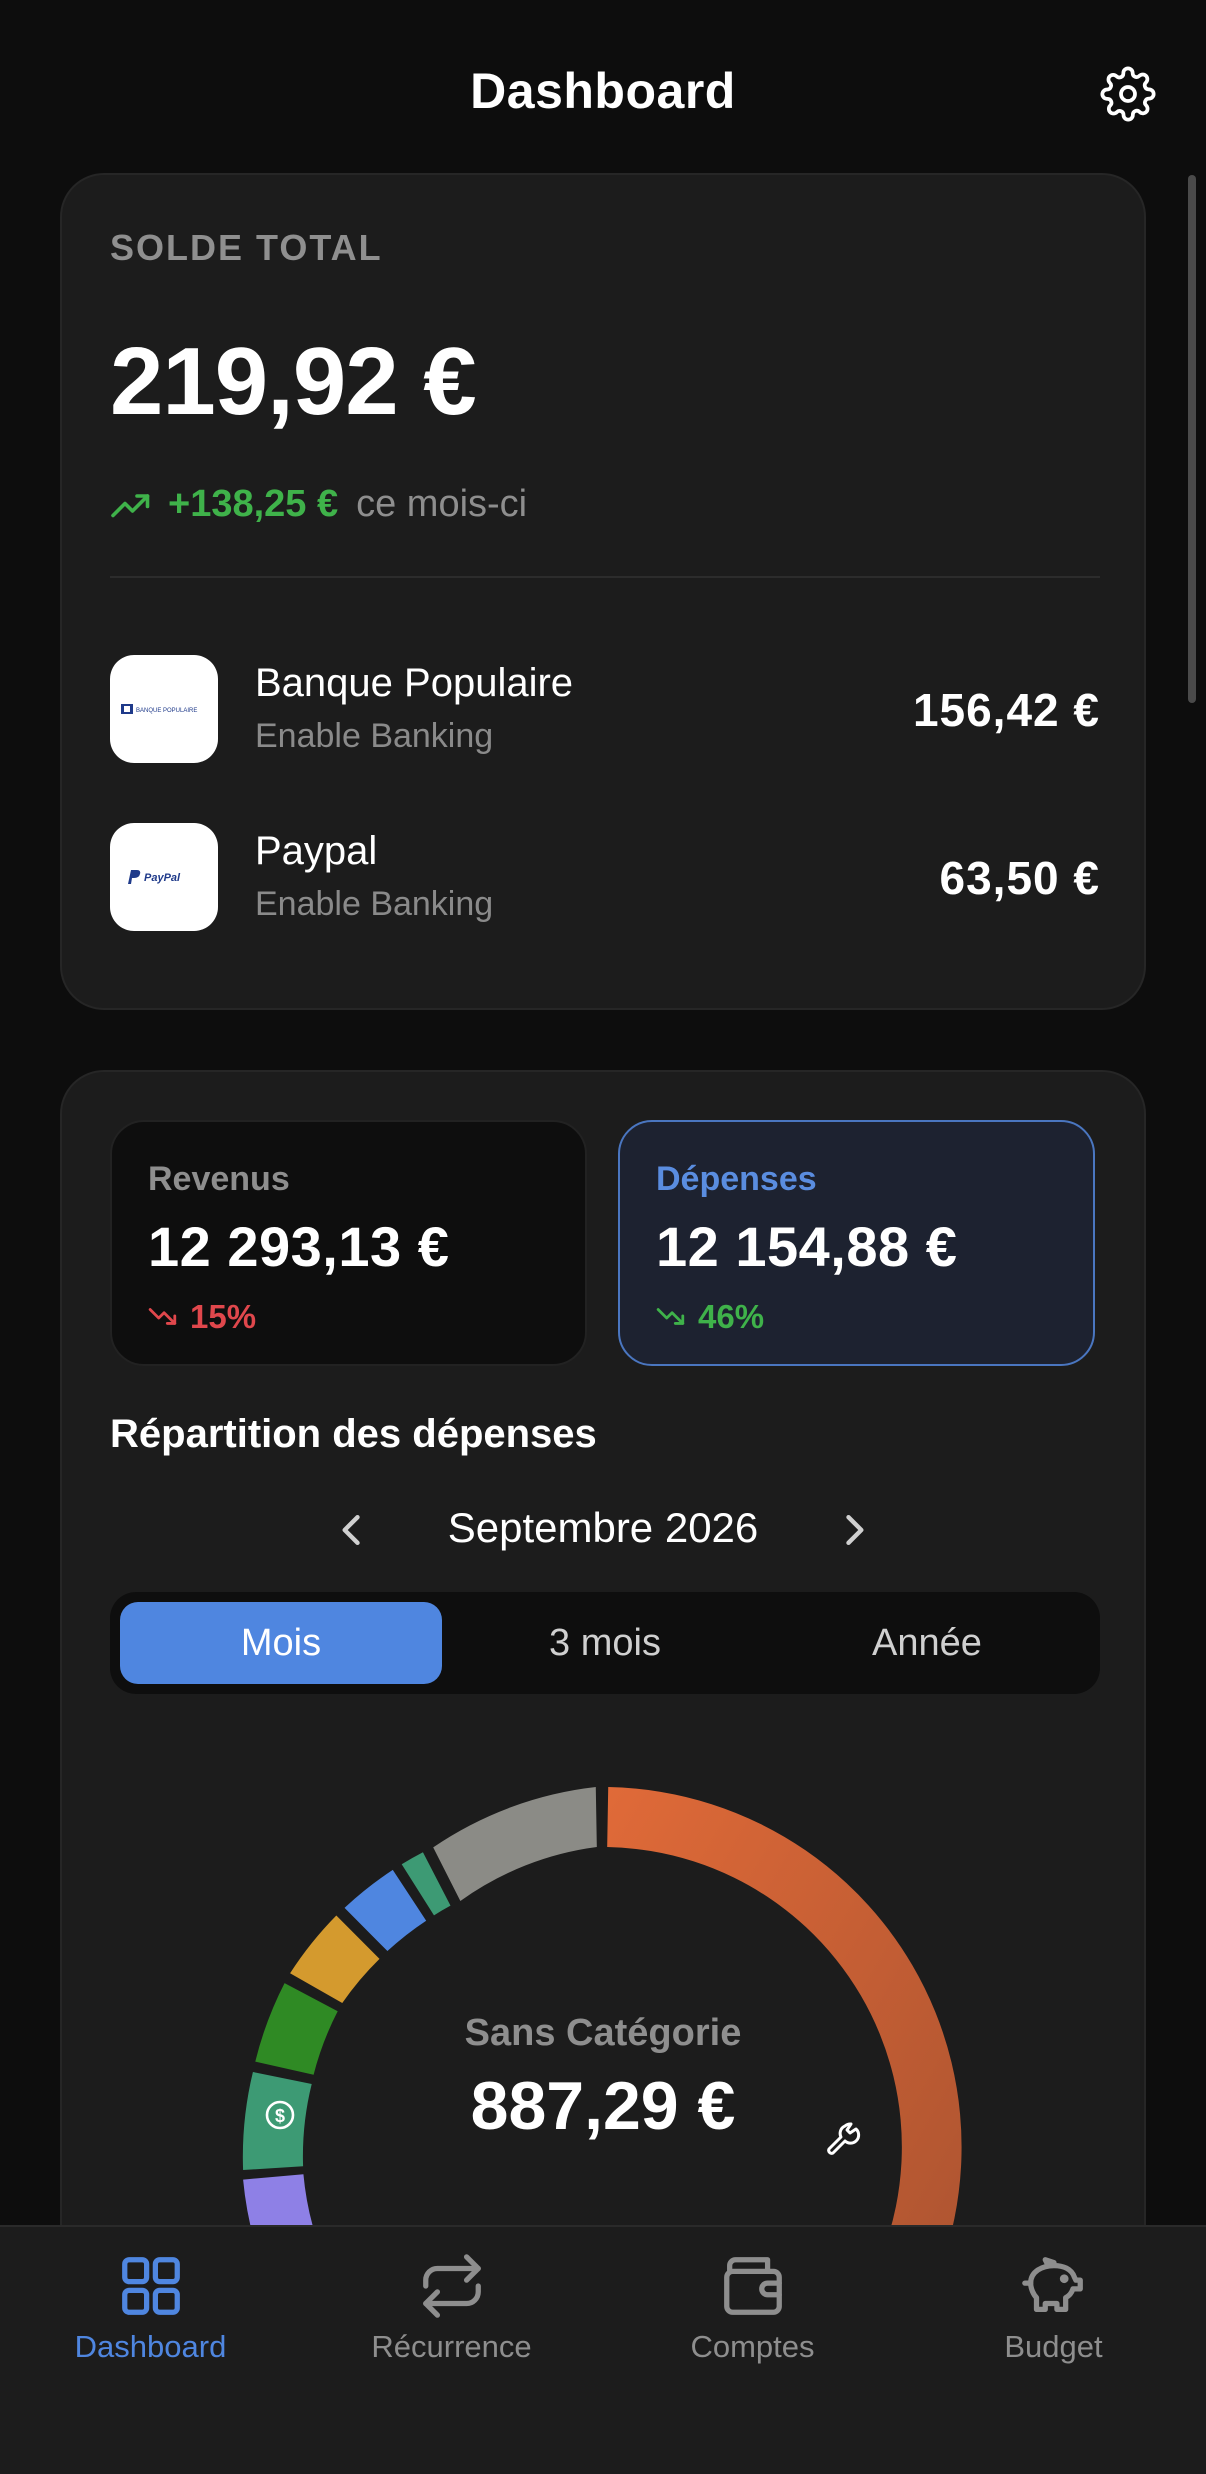 Image resolution: width=1206 pixels, height=2474 pixels. Describe the element at coordinates (151, 2286) in the screenshot. I see `grid-icon` at that location.